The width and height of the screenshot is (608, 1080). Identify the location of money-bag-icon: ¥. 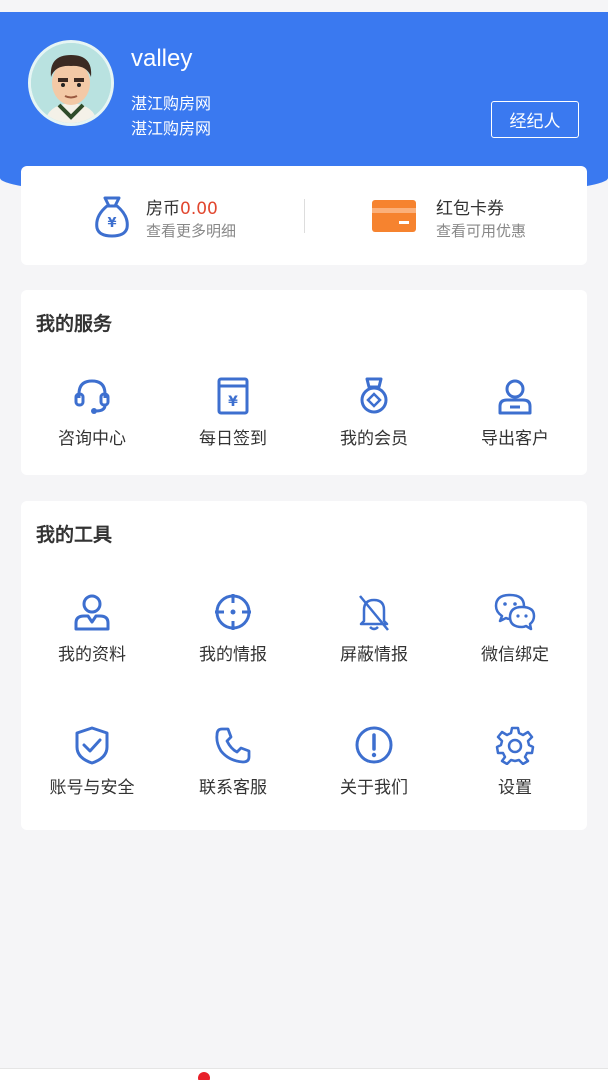
(112, 217).